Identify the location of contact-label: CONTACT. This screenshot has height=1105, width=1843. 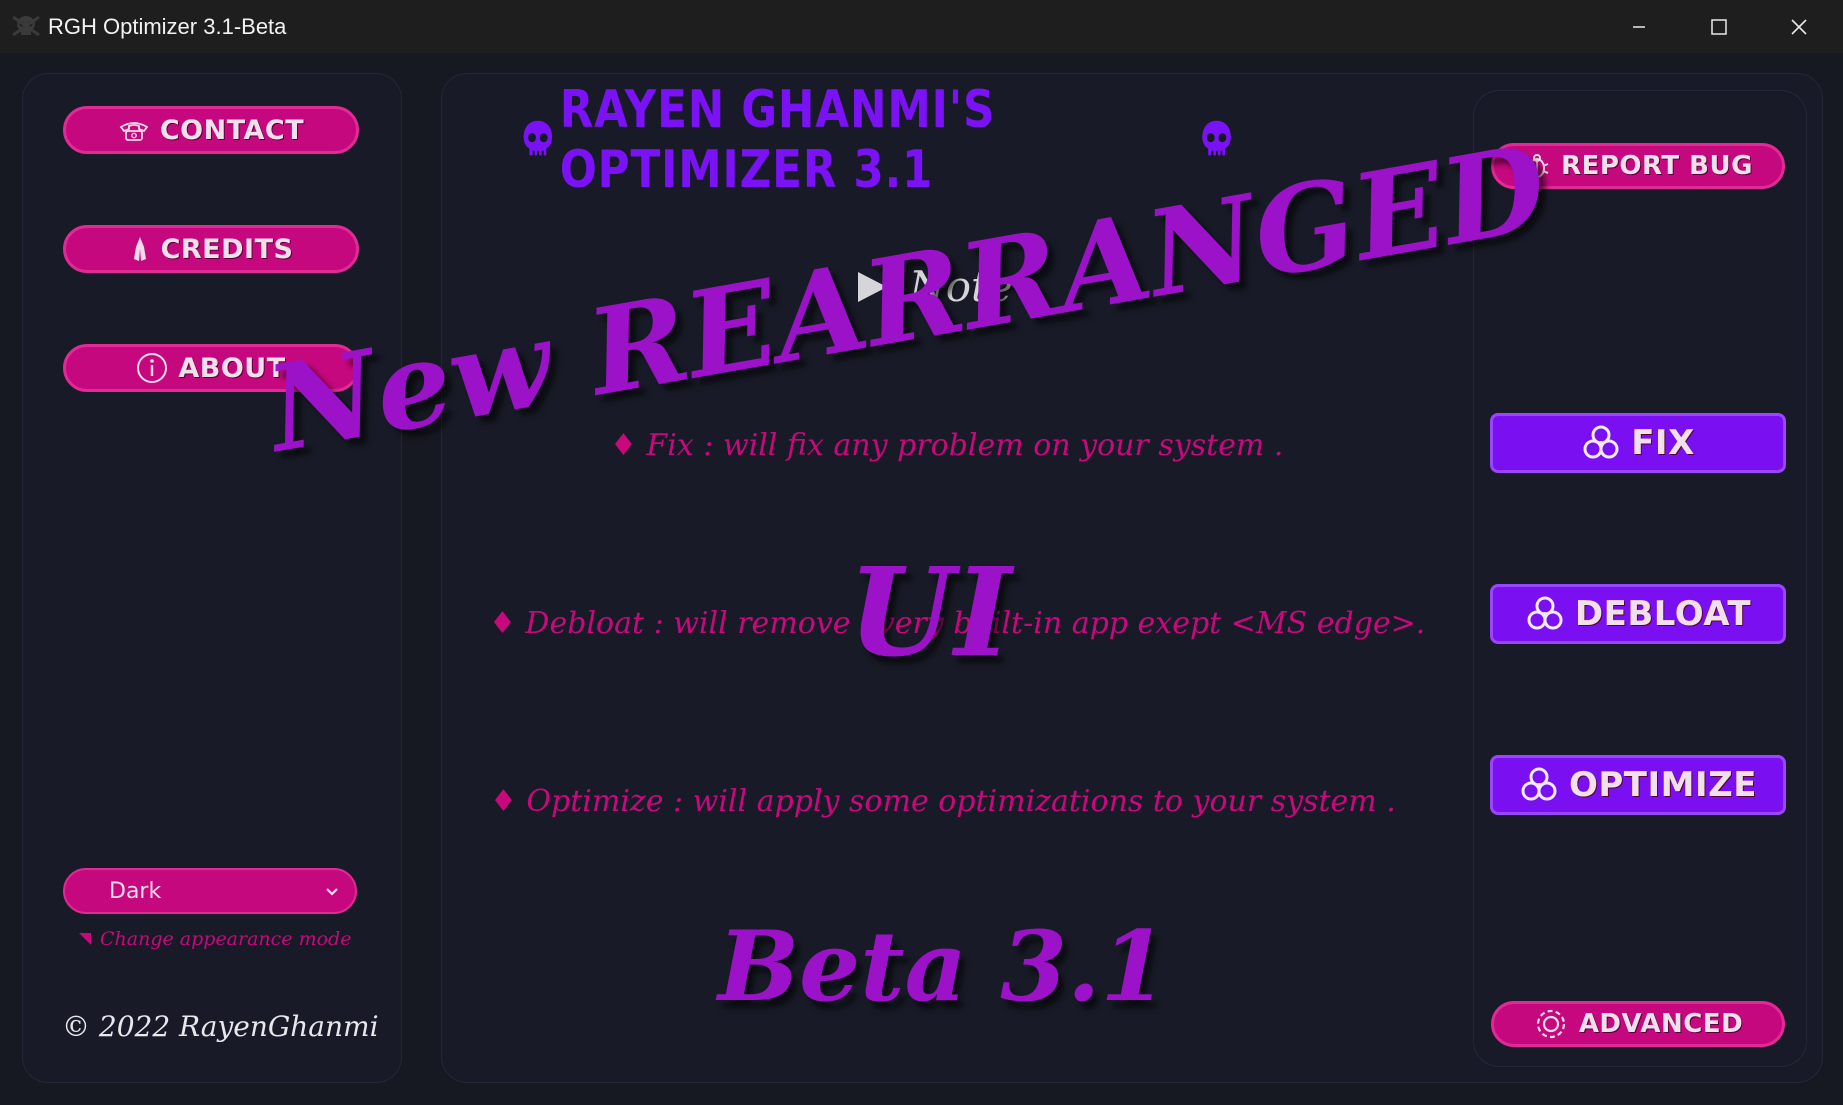
(232, 130).